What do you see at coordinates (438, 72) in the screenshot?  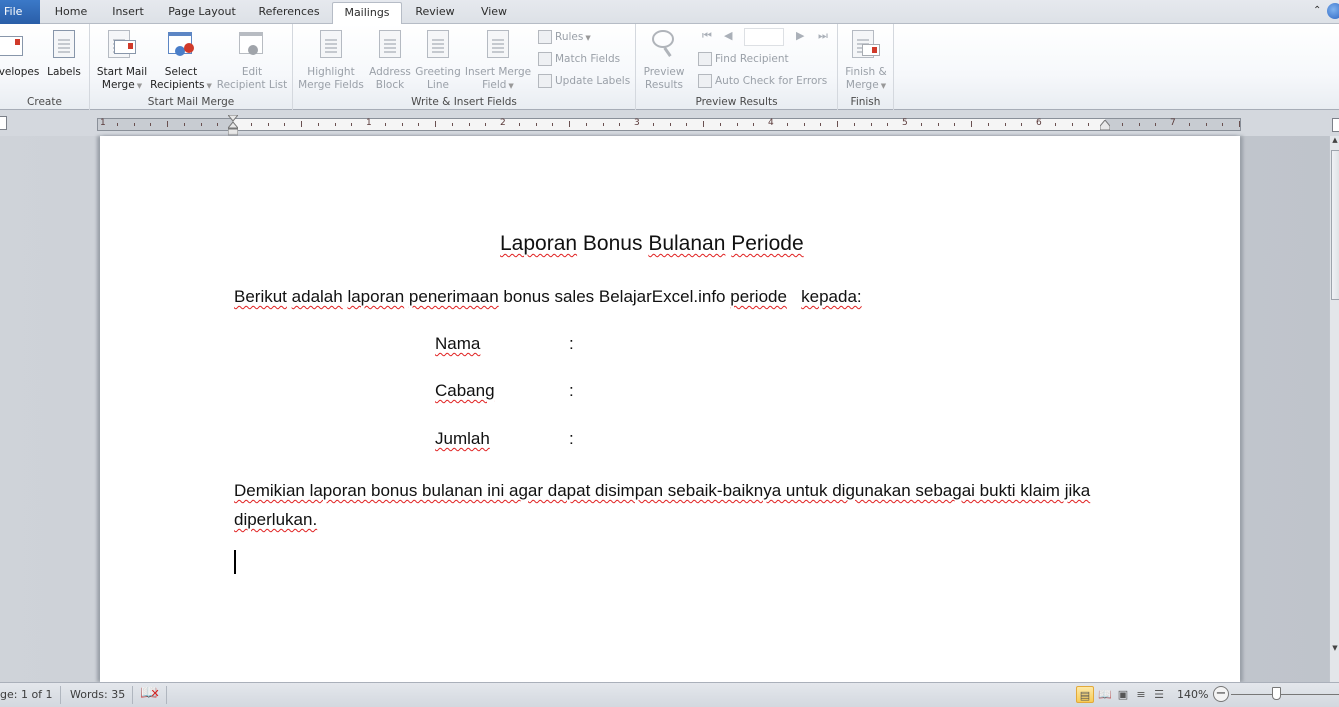 I see `greeting-label-1: Greeting` at bounding box center [438, 72].